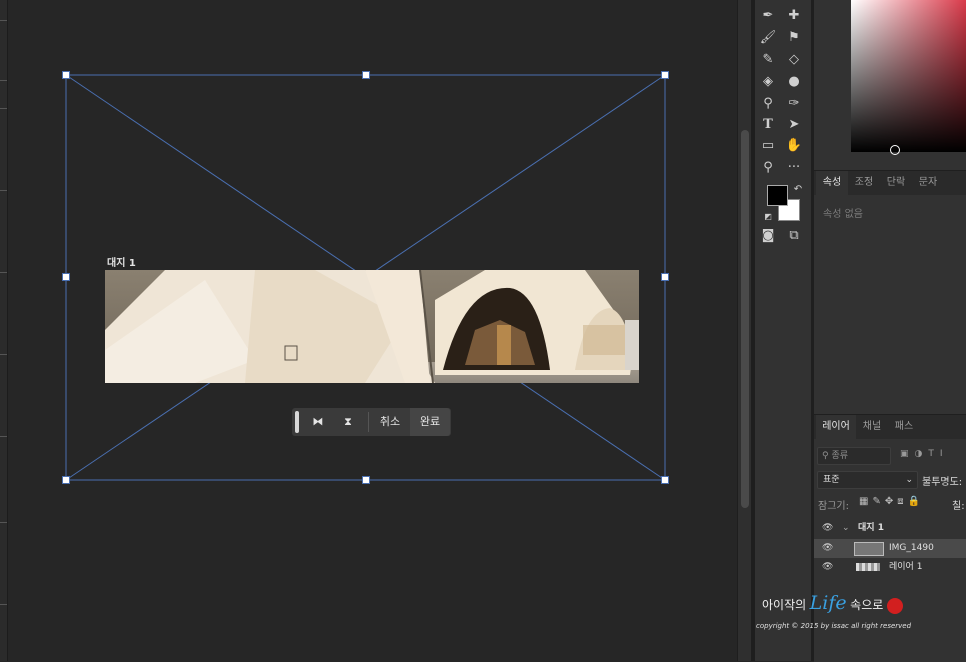 Image resolution: width=966 pixels, height=662 pixels. Describe the element at coordinates (768, 82) in the screenshot. I see `paint-bucket-icon: ◈` at that location.